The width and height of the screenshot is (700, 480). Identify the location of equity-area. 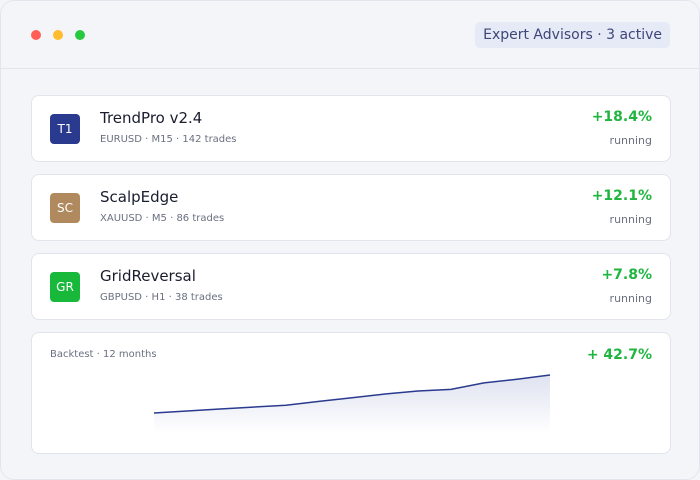
(352, 404).